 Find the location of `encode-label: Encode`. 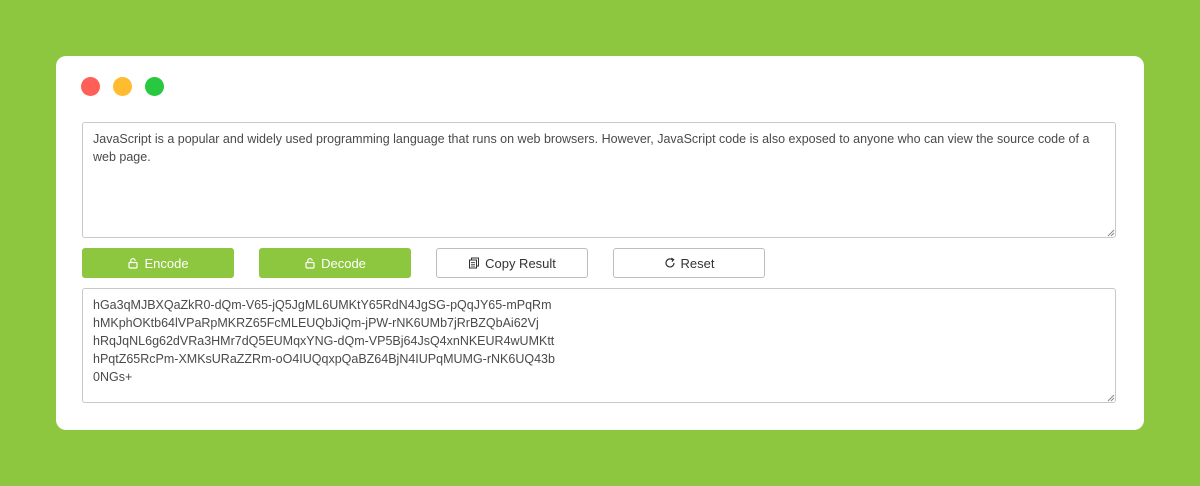

encode-label: Encode is located at coordinates (166, 263).